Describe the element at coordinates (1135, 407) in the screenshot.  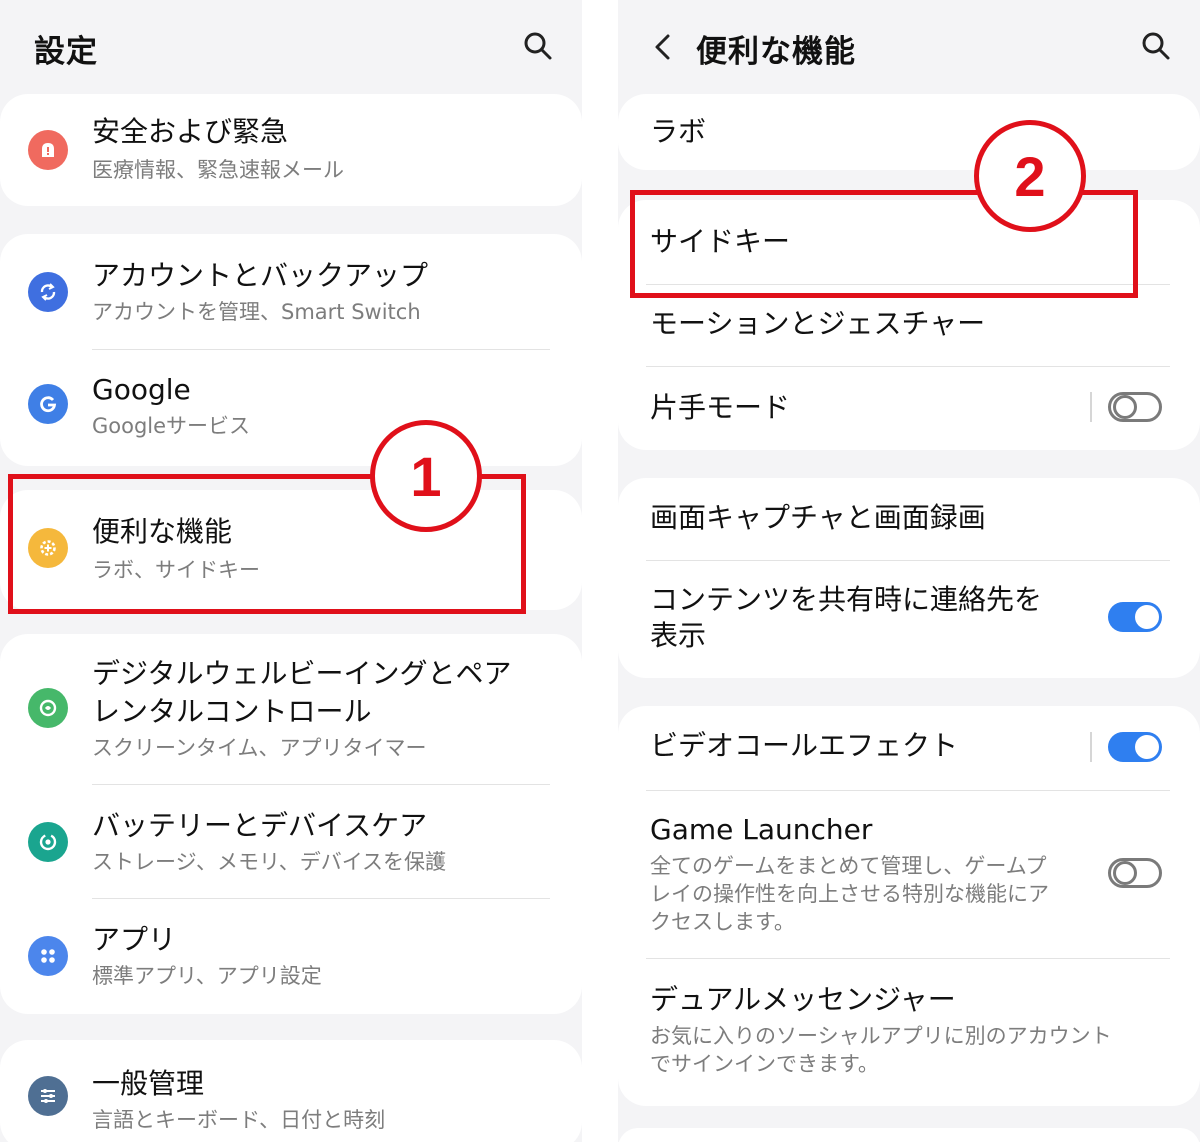
I see `one-handed-mode-toggle` at that location.